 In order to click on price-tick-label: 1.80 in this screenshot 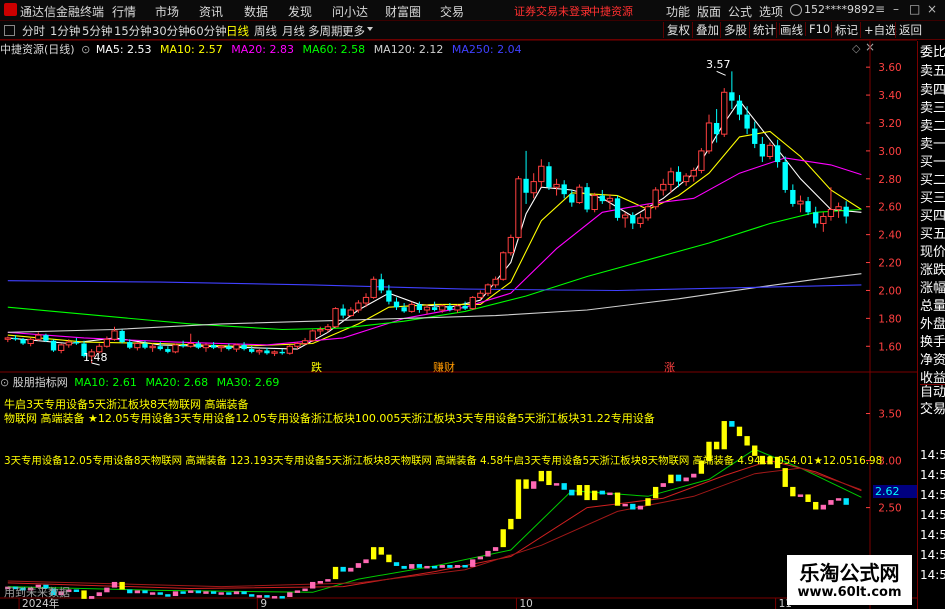, I will do `click(889, 319)`.